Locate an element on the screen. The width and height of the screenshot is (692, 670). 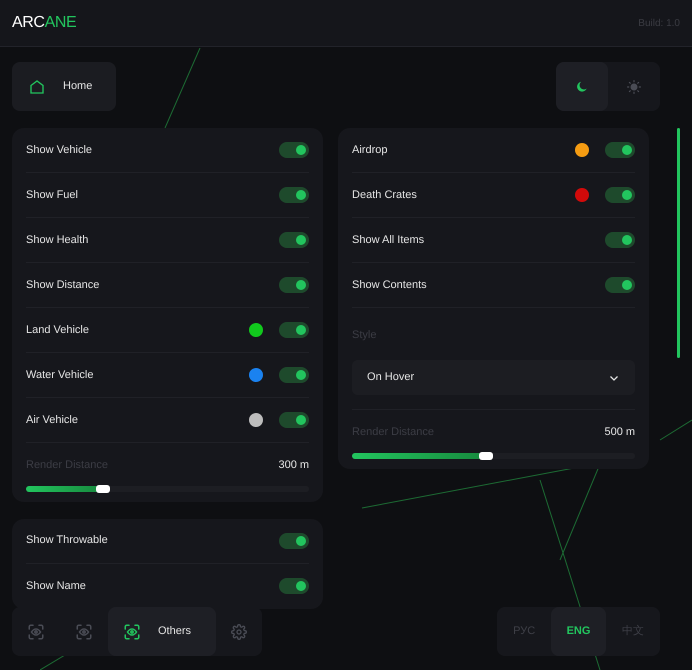
slider-reading: 300 m is located at coordinates (294, 465).